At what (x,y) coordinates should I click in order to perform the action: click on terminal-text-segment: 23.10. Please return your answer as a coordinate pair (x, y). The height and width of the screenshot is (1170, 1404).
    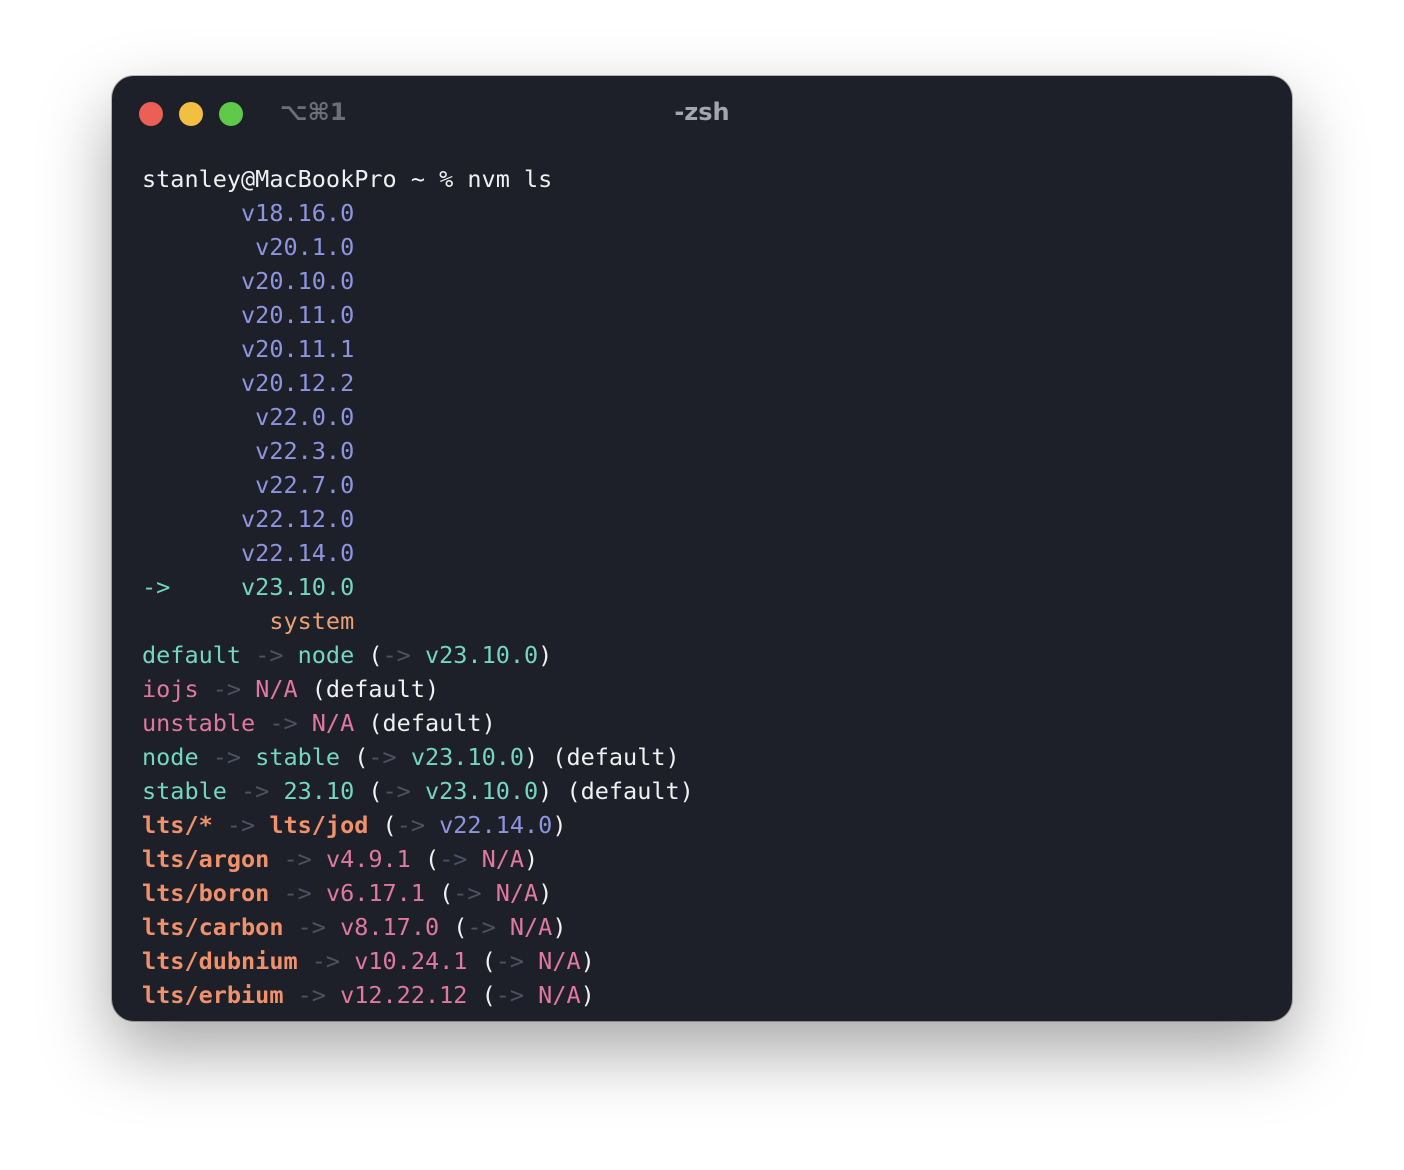
    Looking at the image, I should click on (319, 791).